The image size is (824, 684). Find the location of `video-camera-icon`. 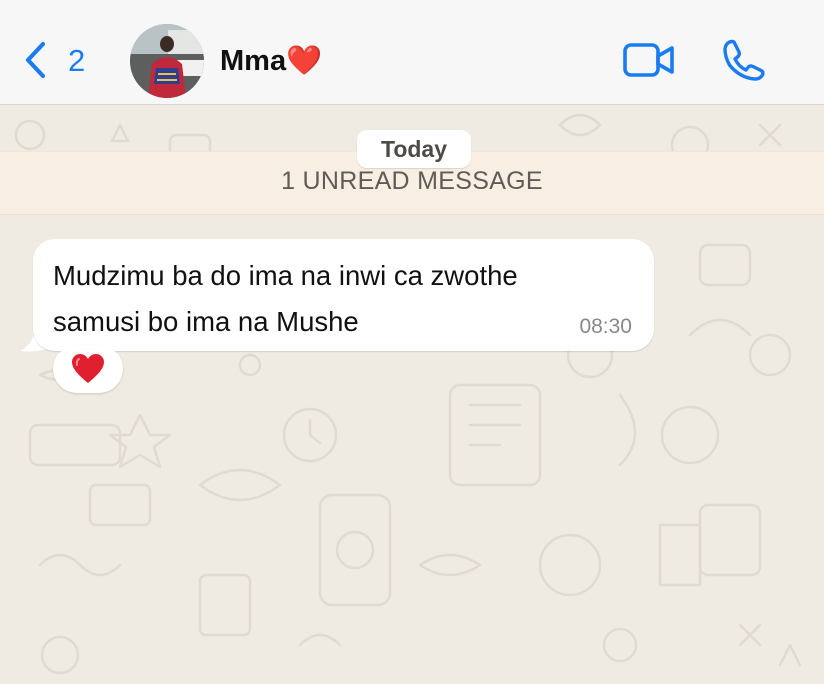

video-camera-icon is located at coordinates (648, 60).